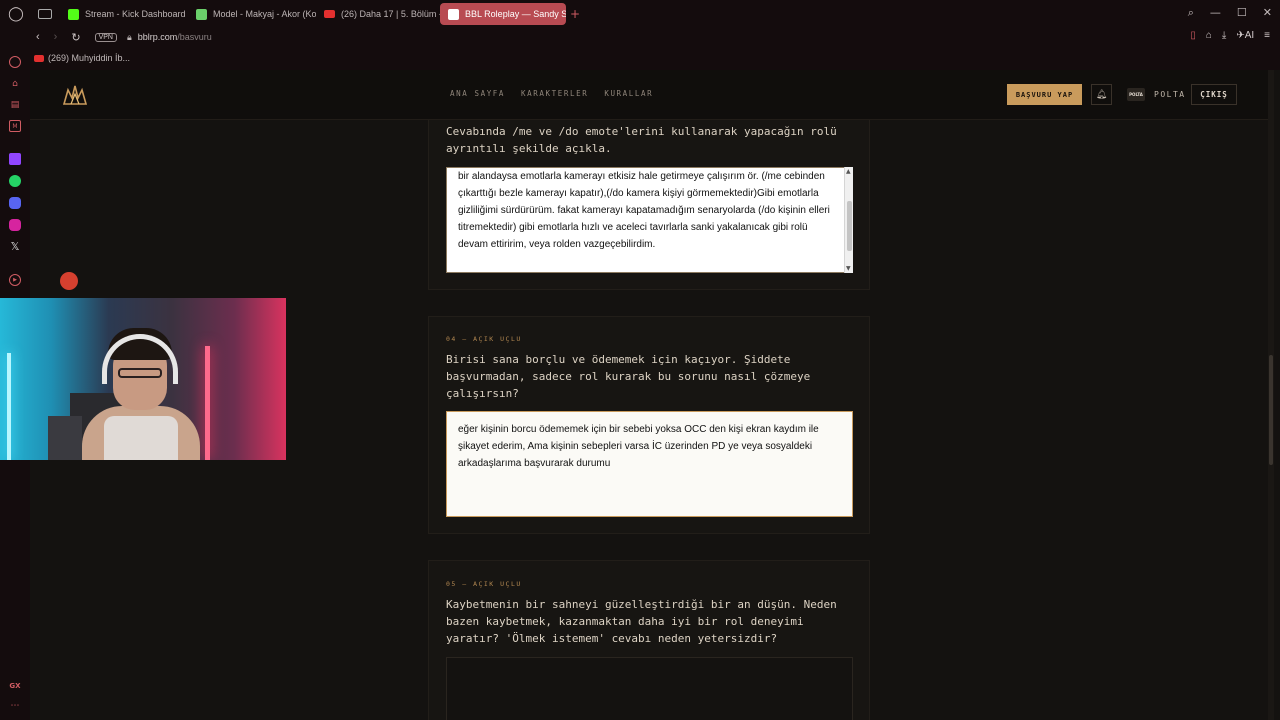 This screenshot has height=720, width=1280. Describe the element at coordinates (9, 406) in the screenshot. I see `neon-light-left` at that location.